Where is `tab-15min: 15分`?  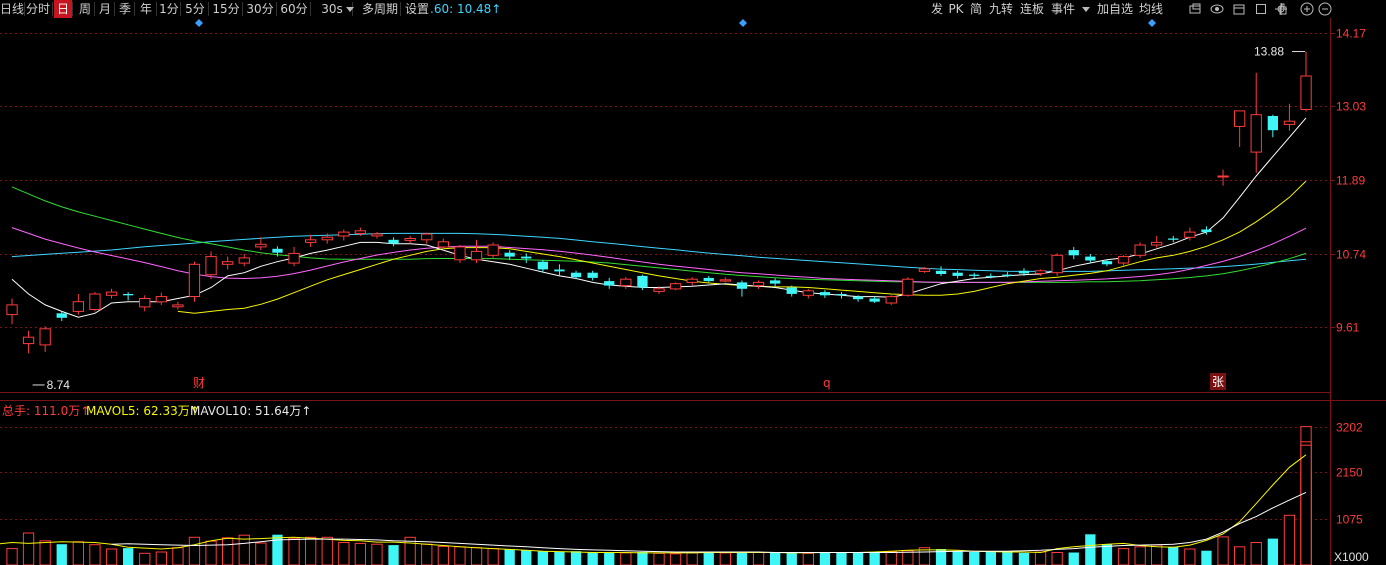 tab-15min: 15分 is located at coordinates (226, 9).